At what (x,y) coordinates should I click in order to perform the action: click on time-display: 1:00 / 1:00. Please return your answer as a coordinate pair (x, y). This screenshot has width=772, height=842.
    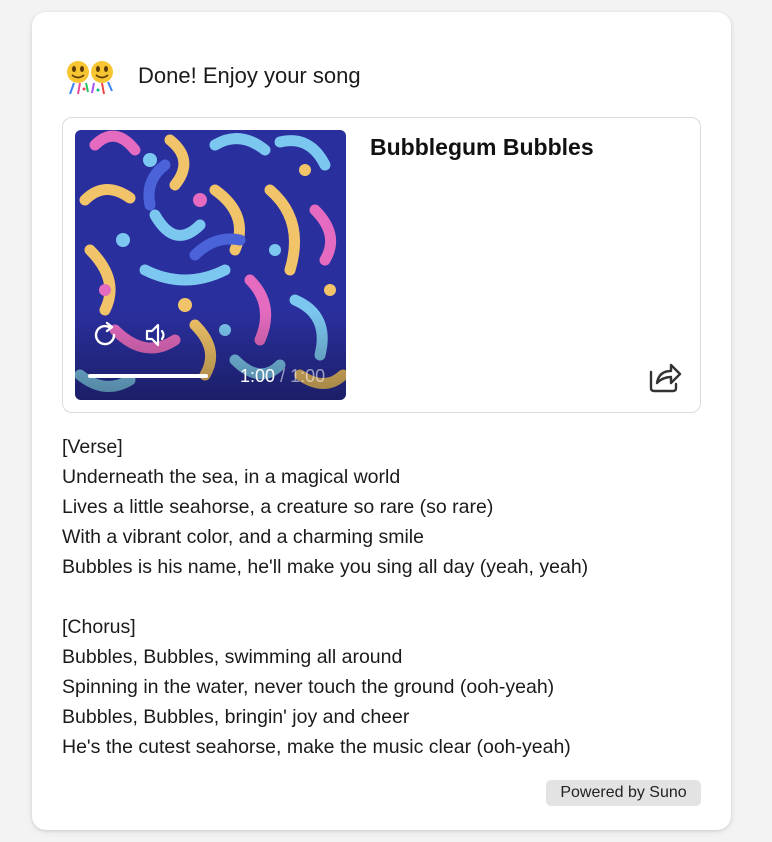
    Looking at the image, I should click on (282, 376).